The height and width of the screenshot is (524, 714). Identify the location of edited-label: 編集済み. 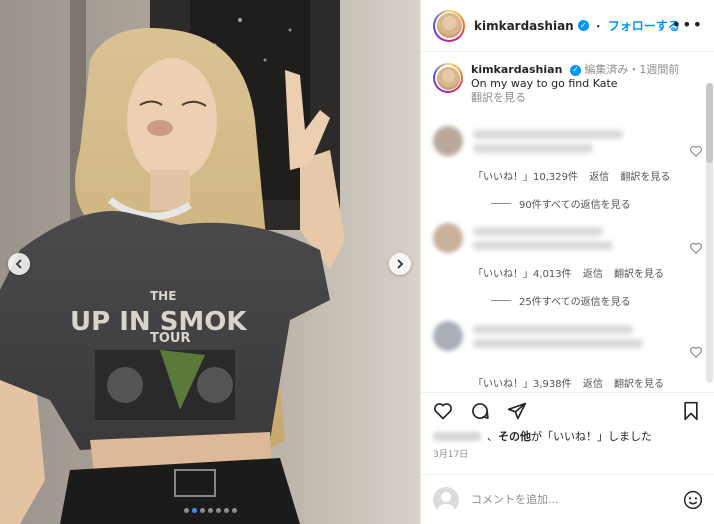
(606, 69).